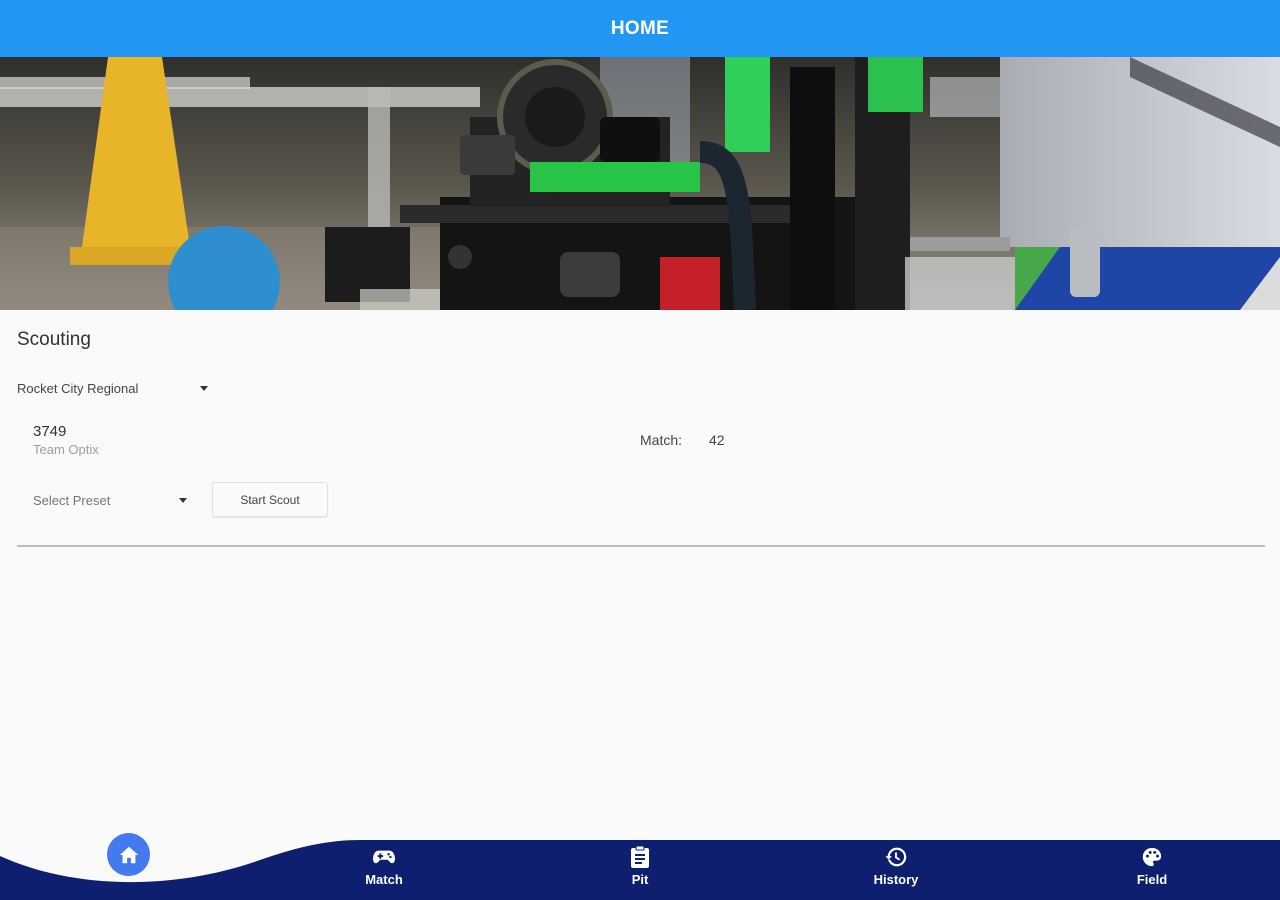 This screenshot has height=900, width=1280. I want to click on nav-item-match: Match, so click(384, 872).